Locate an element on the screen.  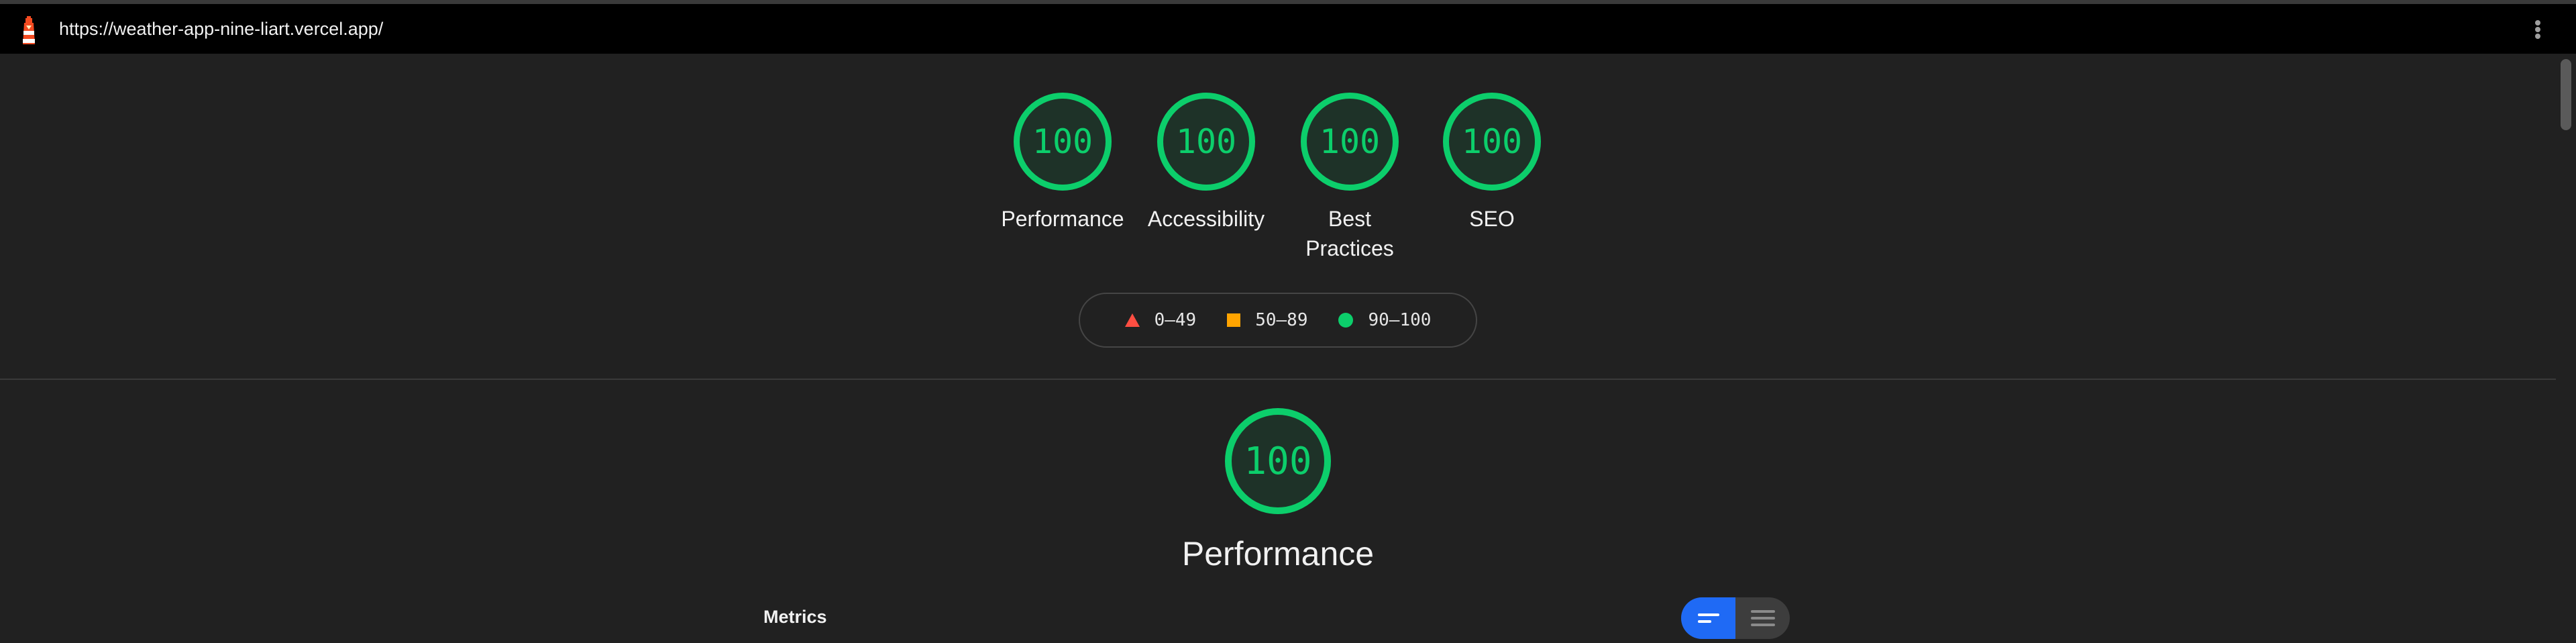
legend-pass: 90–100 is located at coordinates (1384, 320).